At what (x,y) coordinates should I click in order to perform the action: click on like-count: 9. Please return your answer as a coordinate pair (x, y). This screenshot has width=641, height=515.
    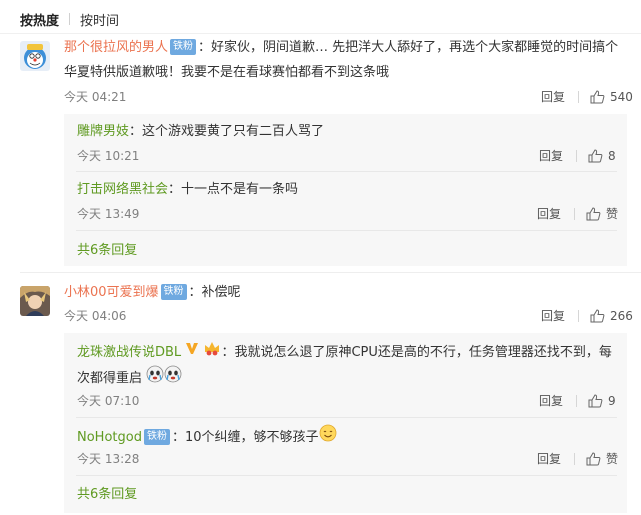
    Looking at the image, I should click on (612, 401).